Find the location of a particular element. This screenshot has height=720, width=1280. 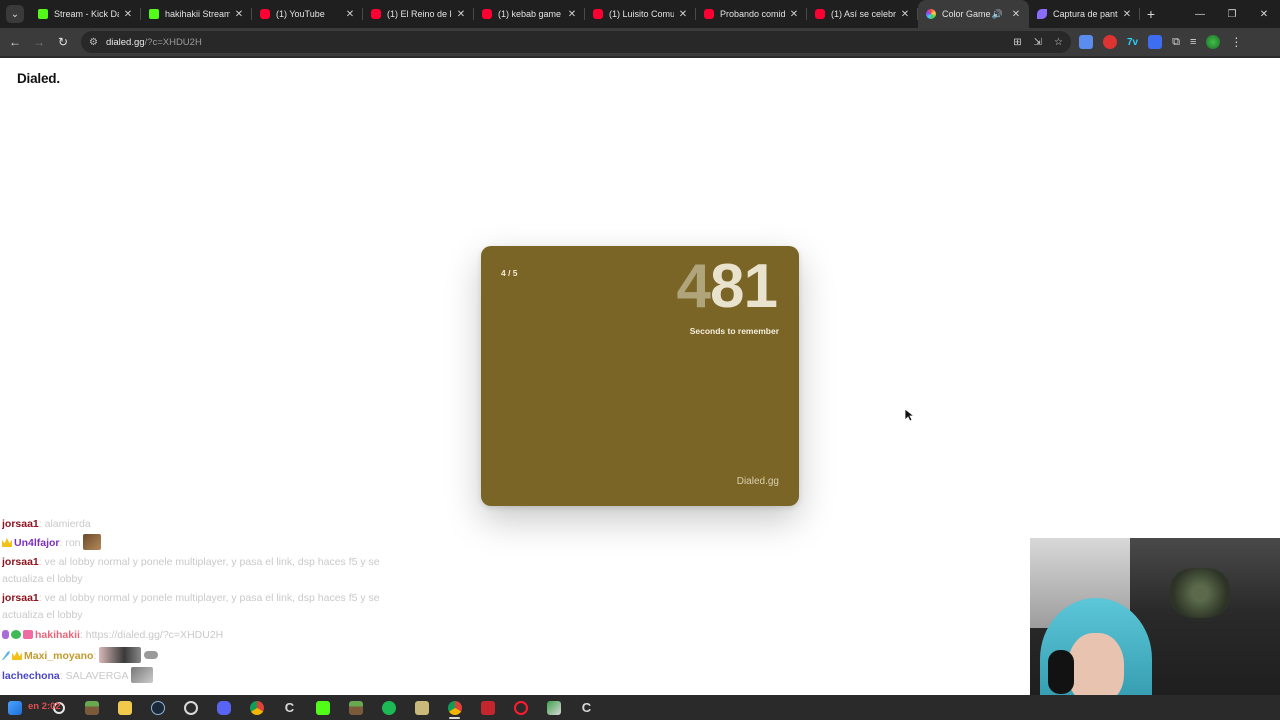

toolbar-divider is located at coordinates (640, 57).